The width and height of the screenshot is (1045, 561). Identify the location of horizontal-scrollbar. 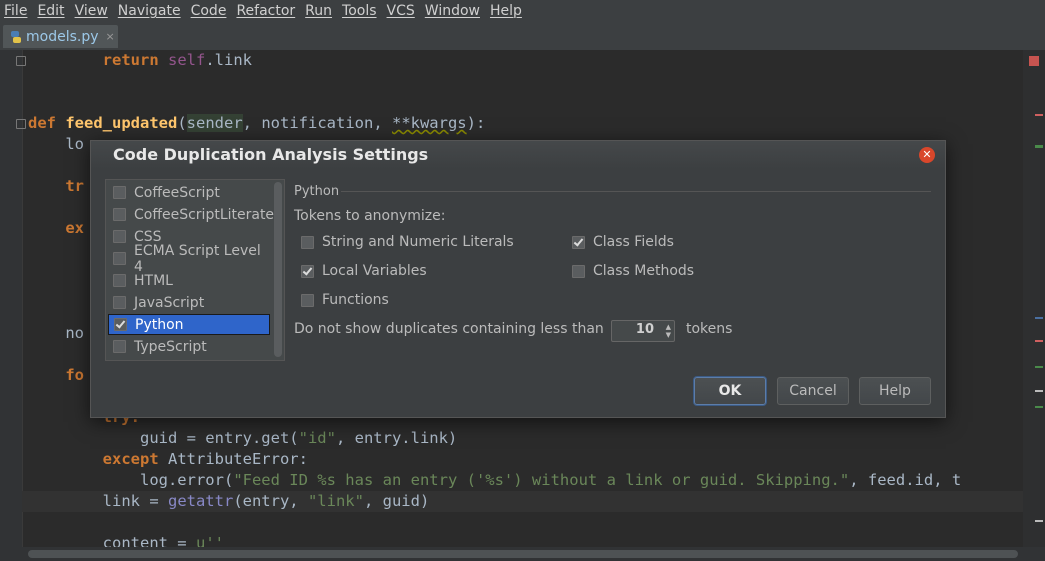
(522, 554).